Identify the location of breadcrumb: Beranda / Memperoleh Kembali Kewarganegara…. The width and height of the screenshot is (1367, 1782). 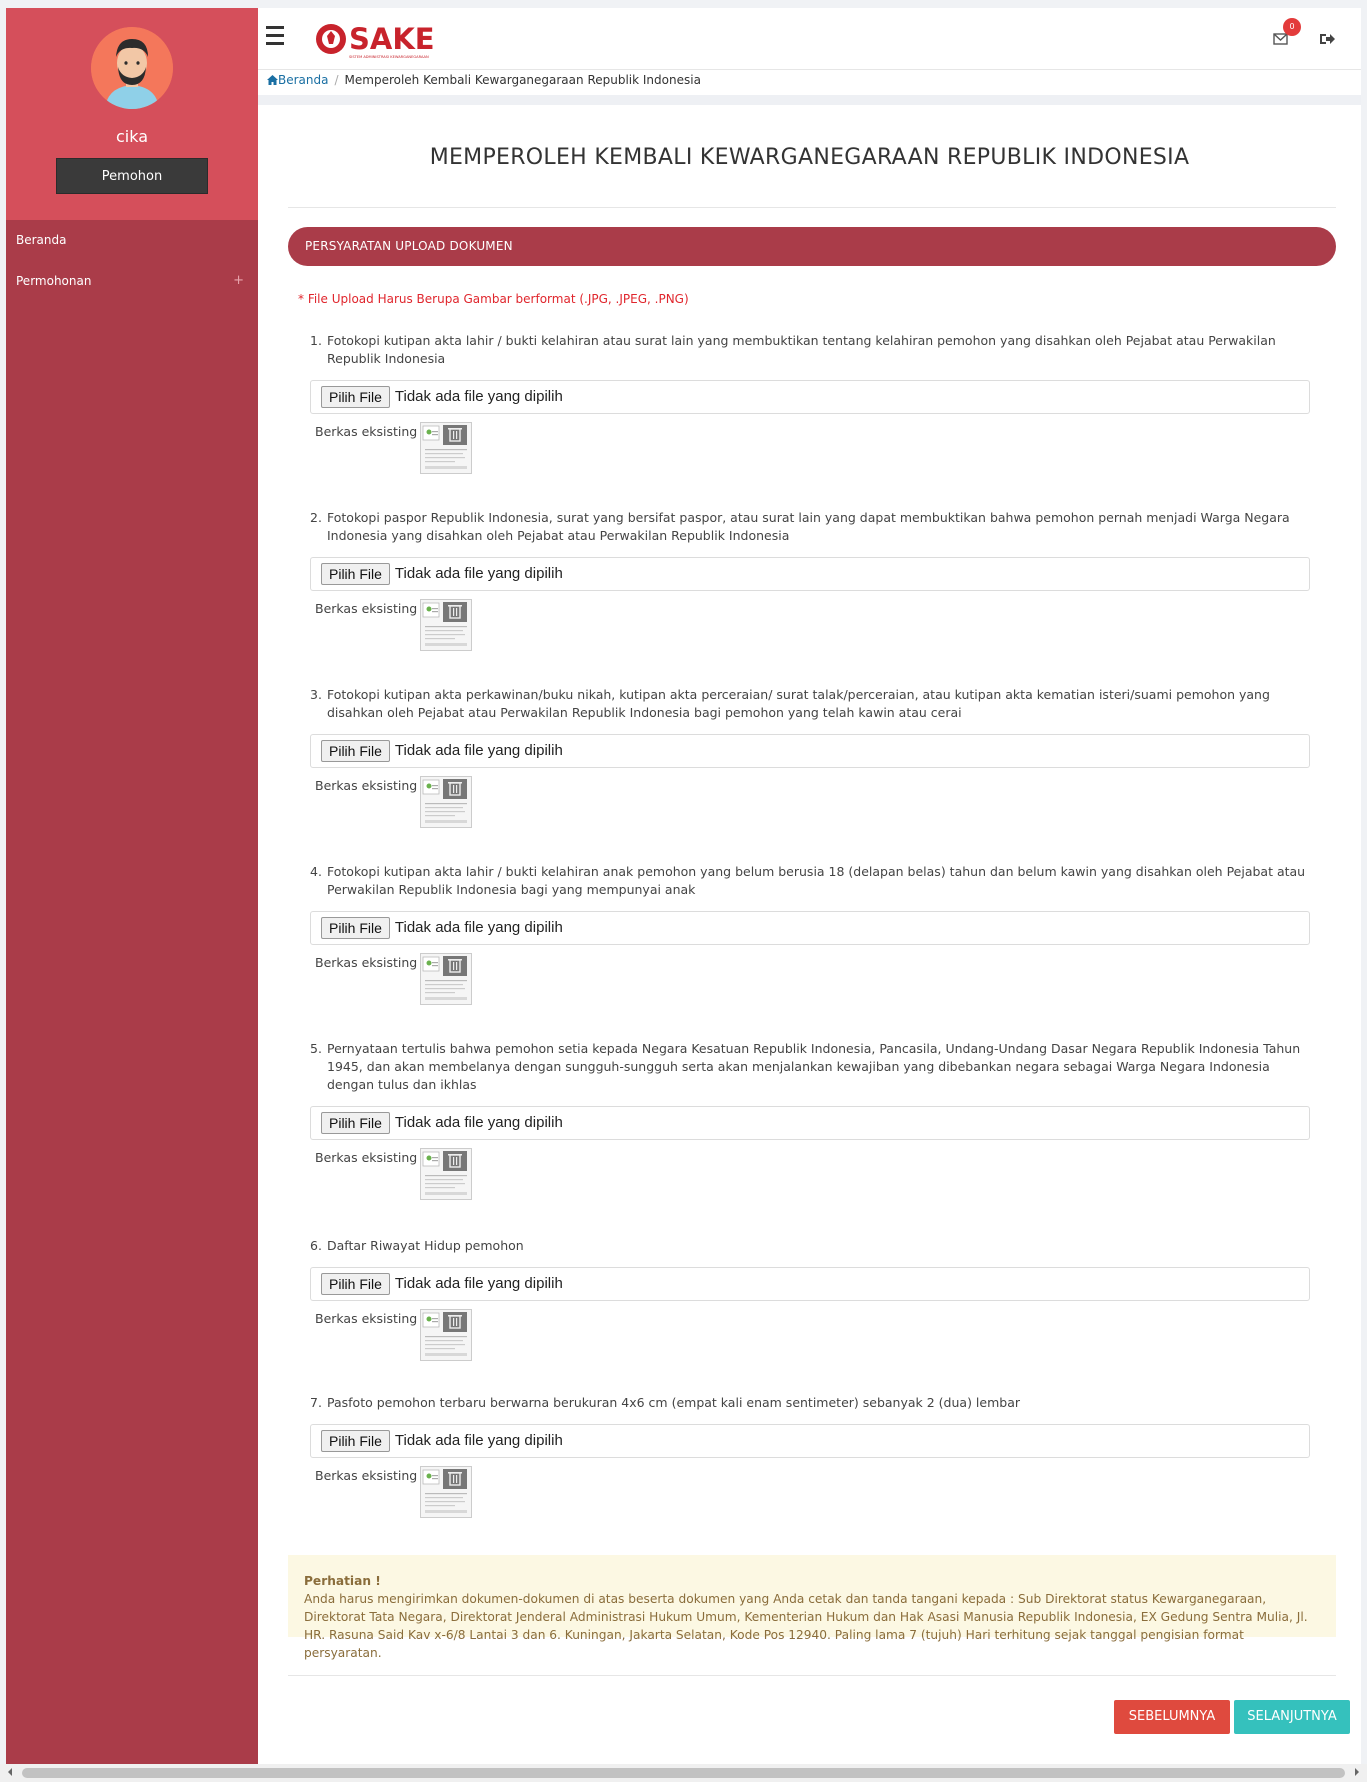
(809, 83).